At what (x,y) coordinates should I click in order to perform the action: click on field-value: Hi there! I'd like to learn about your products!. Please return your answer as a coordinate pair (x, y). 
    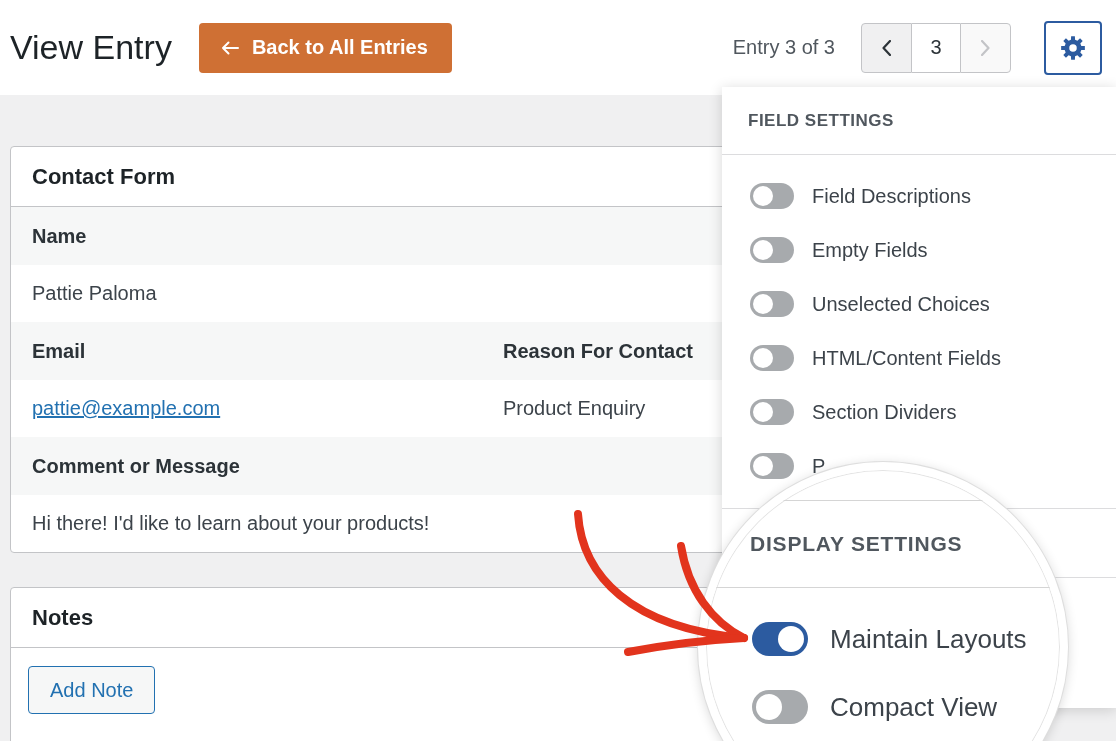
    Looking at the image, I should click on (231, 523).